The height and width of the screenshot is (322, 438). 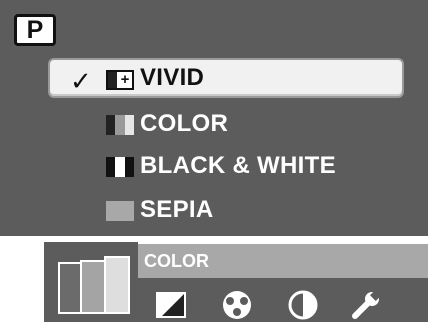 What do you see at coordinates (93, 287) in the screenshot?
I see `preview-bar-mid` at bounding box center [93, 287].